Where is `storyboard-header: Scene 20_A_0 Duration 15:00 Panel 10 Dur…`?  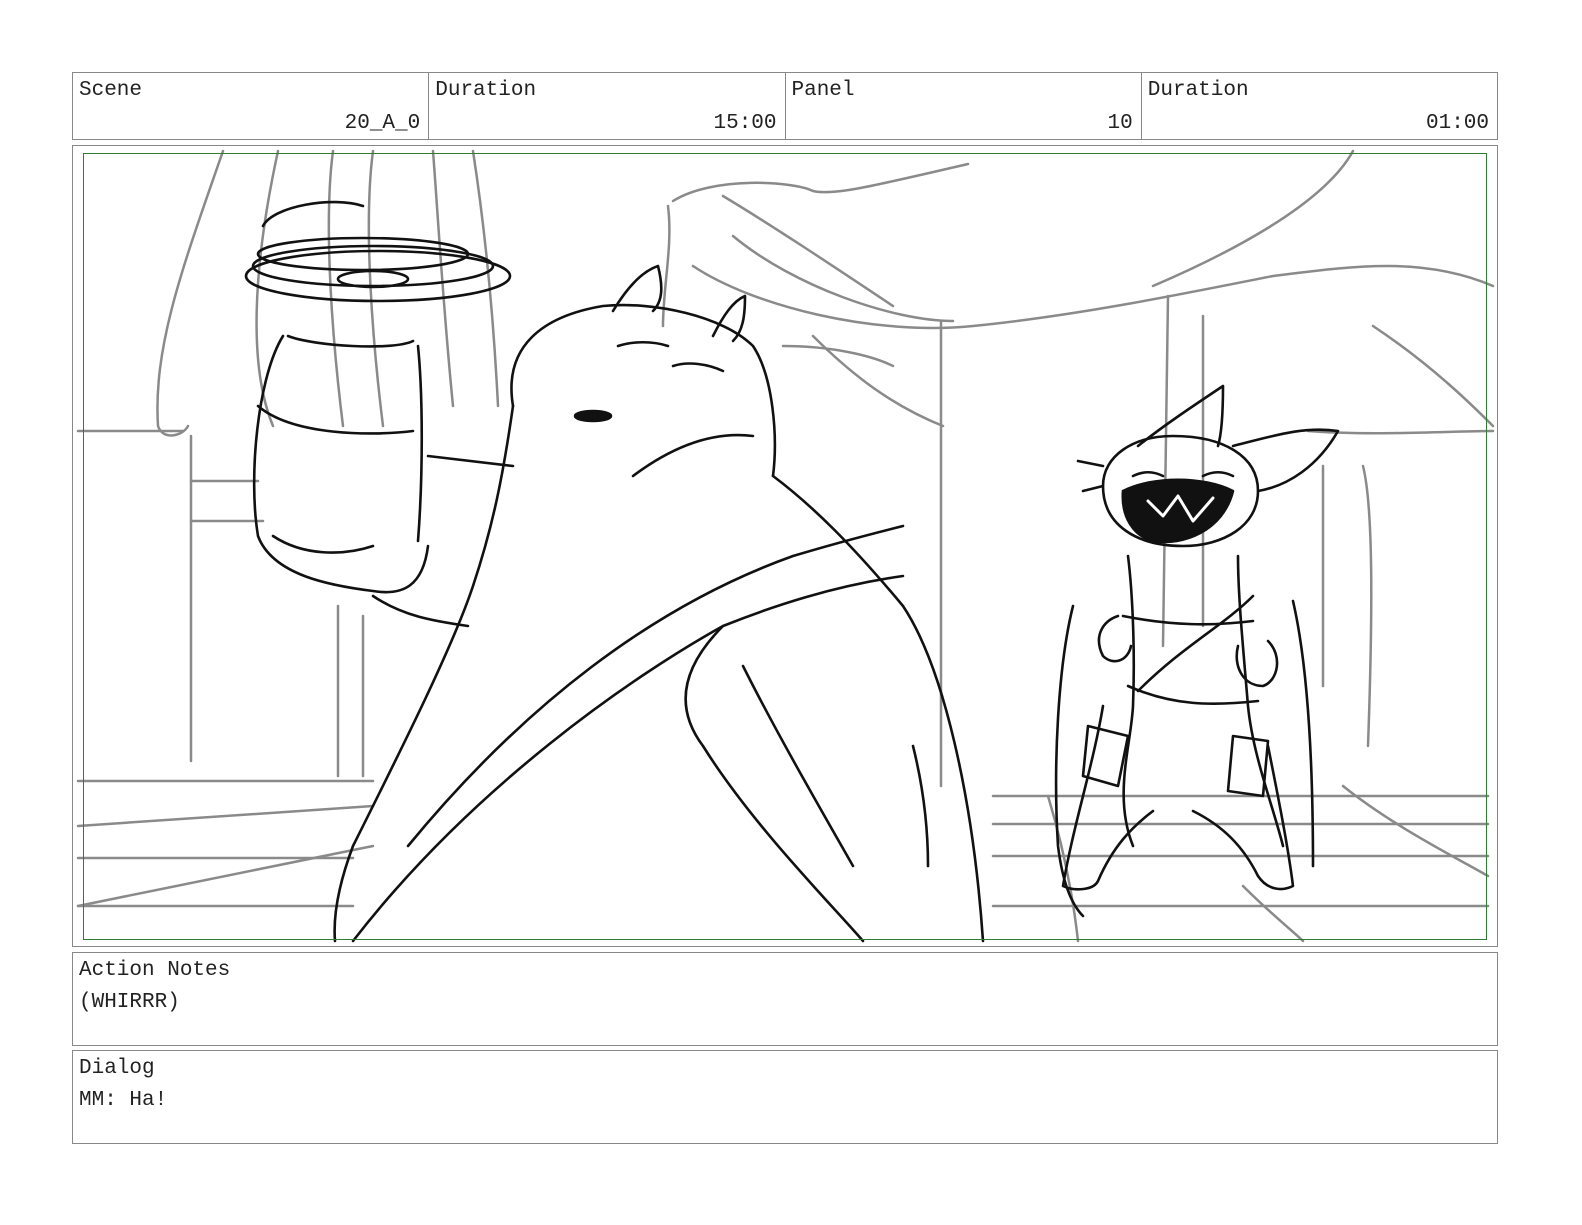
storyboard-header: Scene 20_A_0 Duration 15:00 Panel 10 Dur… is located at coordinates (785, 106).